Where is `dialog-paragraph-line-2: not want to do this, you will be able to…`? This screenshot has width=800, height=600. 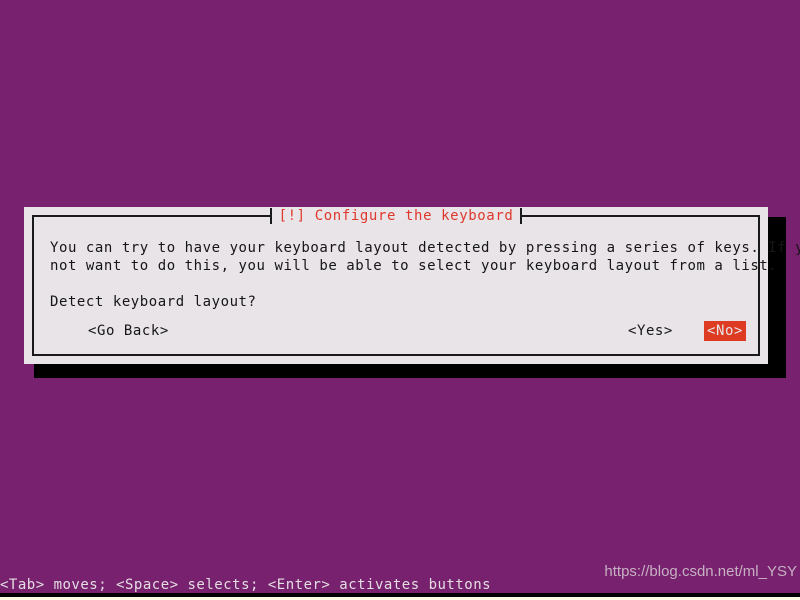
dialog-paragraph-line-2: not want to do this, you will be able to… is located at coordinates (414, 266).